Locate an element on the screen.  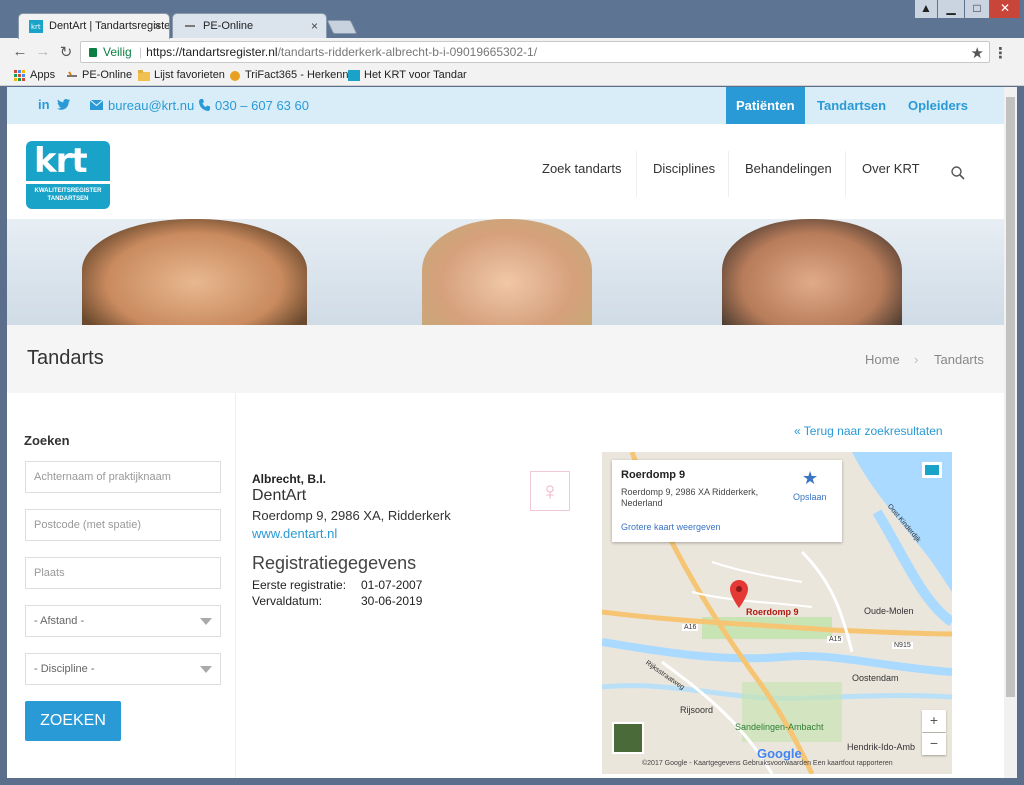
bookmark-krt: Het KRT voor Tandar is located at coordinates (407, 75).